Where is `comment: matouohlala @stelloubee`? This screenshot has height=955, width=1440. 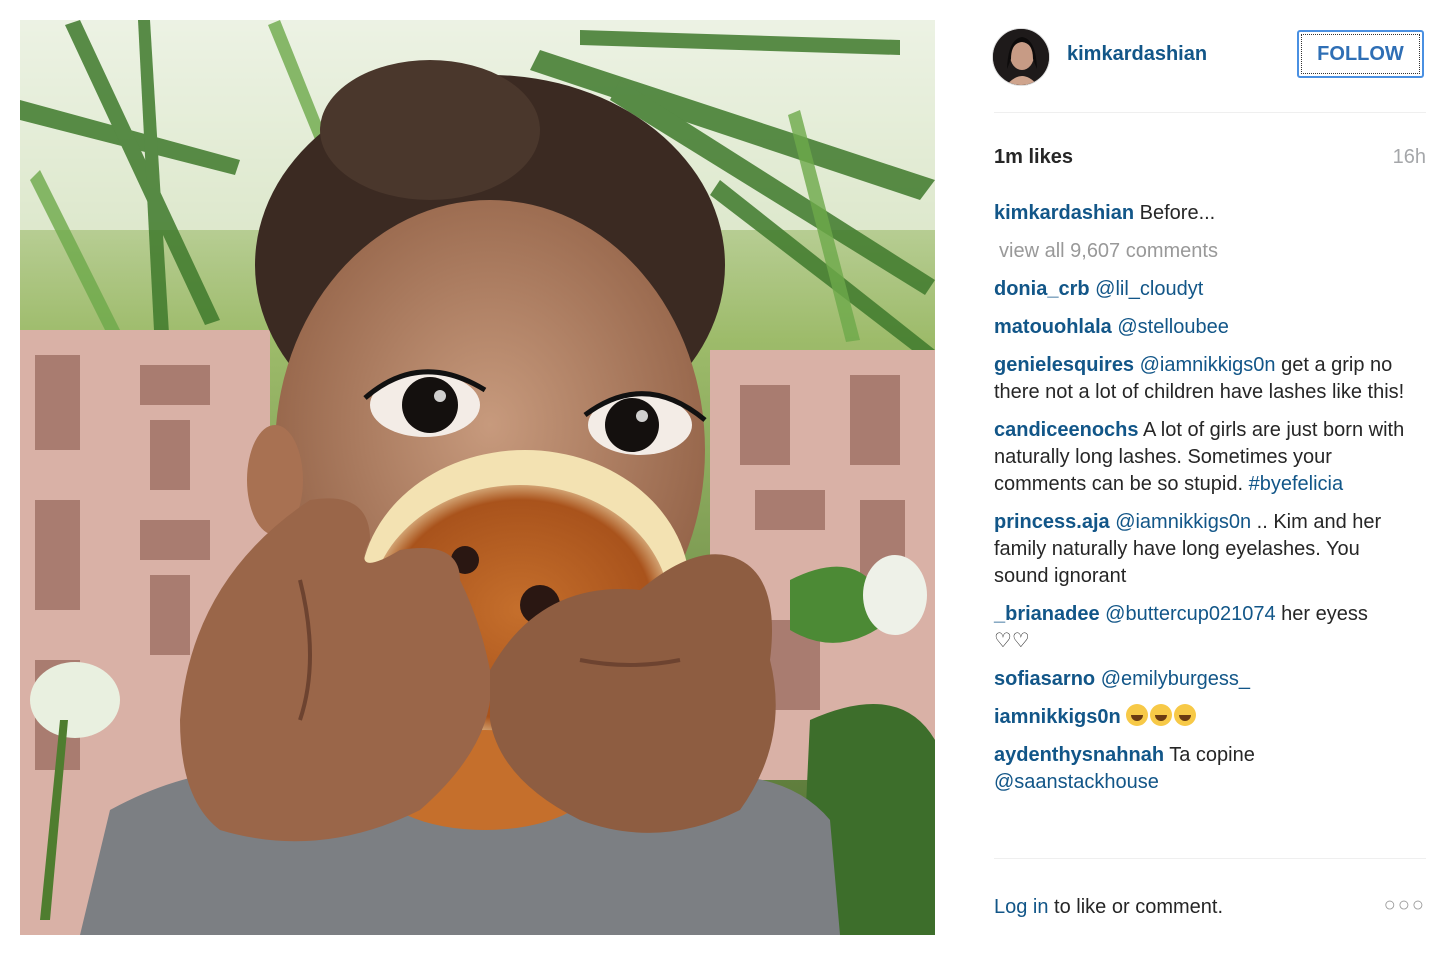
comment: matouohlala @stelloubee is located at coordinates (1204, 327).